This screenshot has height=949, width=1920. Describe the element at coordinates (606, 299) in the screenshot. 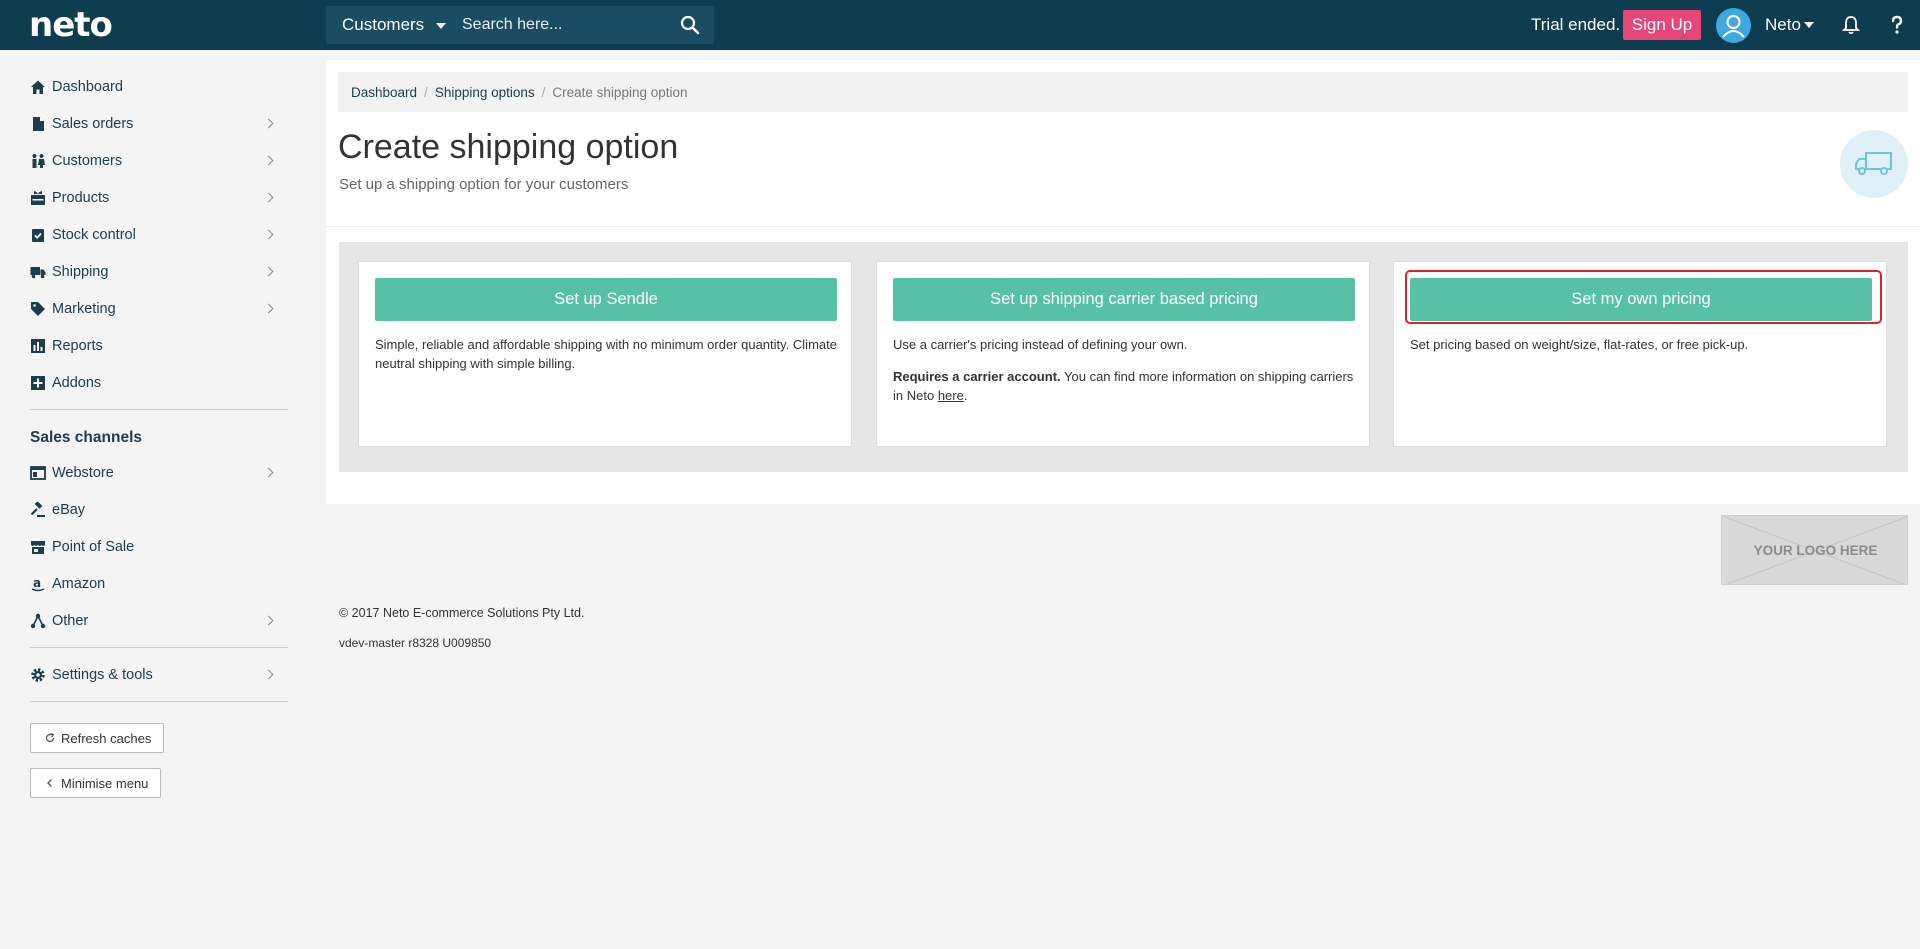

I see `set-up-sendle-button: Set up Sendle` at that location.